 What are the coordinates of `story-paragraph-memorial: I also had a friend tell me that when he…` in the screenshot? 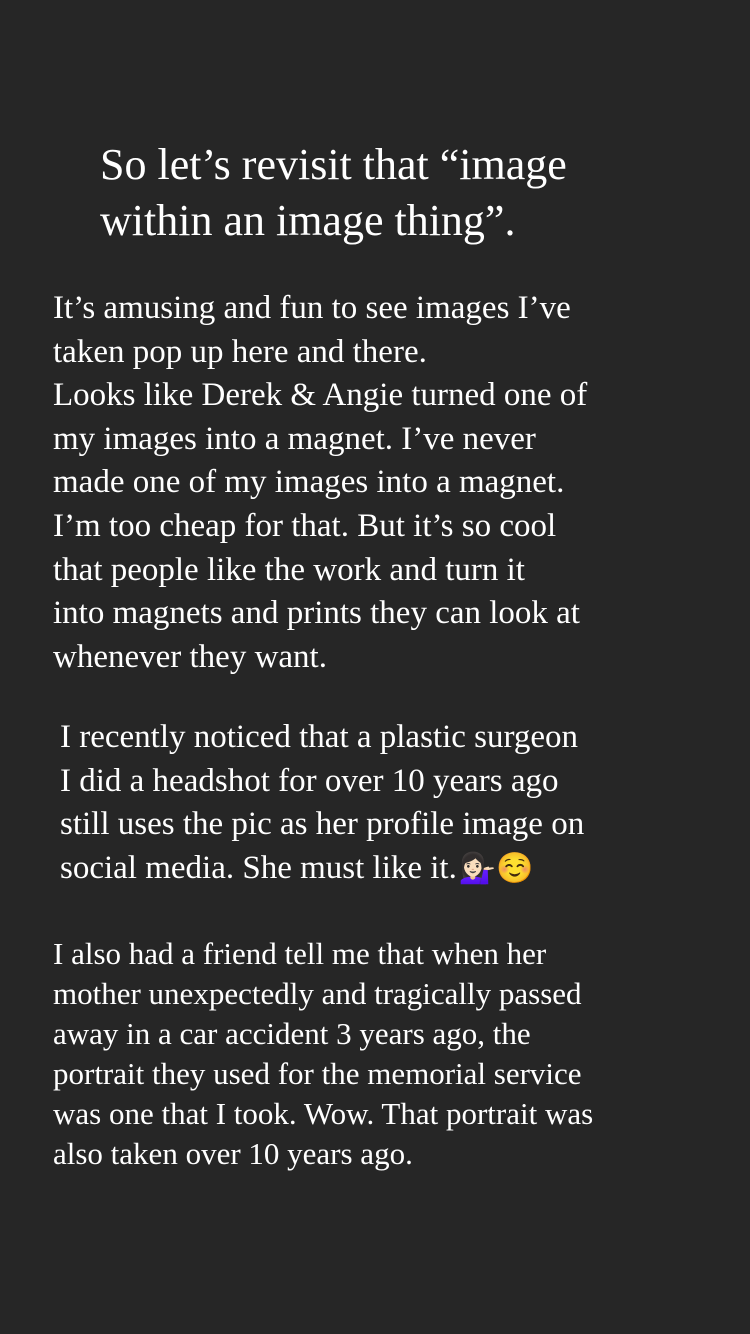 It's located at (323, 1053).